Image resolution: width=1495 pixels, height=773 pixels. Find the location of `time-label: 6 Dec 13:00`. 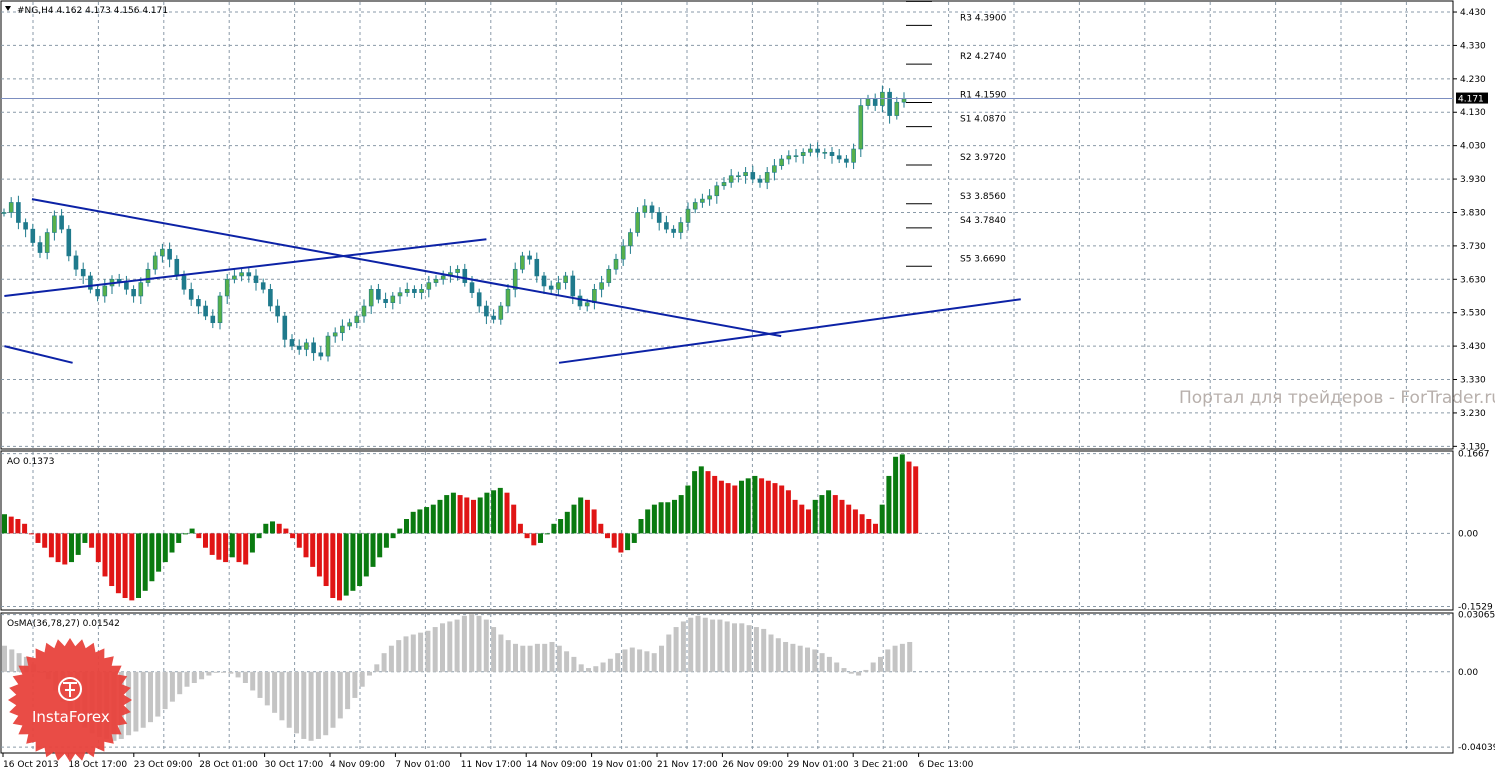

time-label: 6 Dec 13:00 is located at coordinates (946, 765).